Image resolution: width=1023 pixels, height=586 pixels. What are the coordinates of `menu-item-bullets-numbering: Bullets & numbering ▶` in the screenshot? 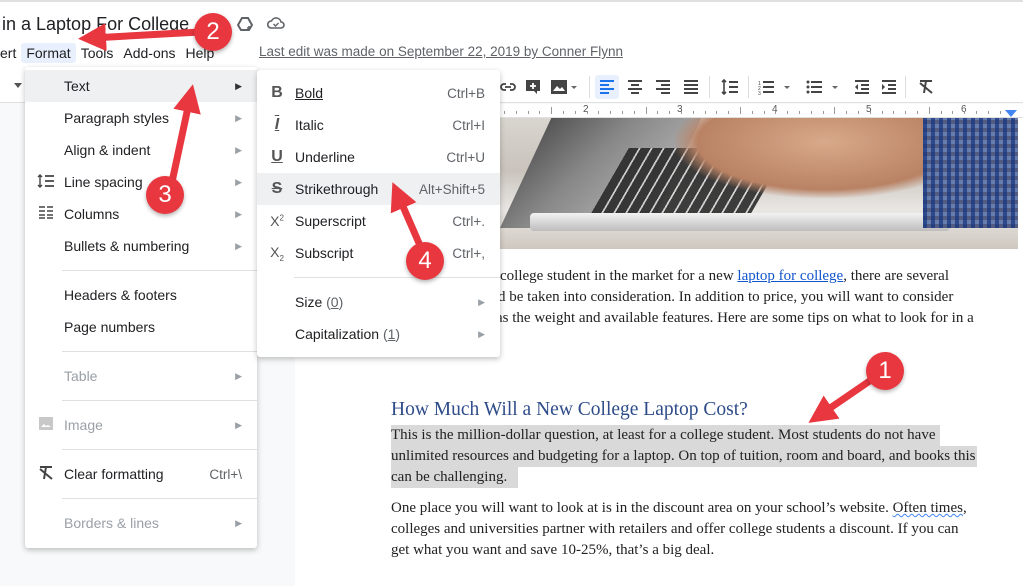 It's located at (141, 246).